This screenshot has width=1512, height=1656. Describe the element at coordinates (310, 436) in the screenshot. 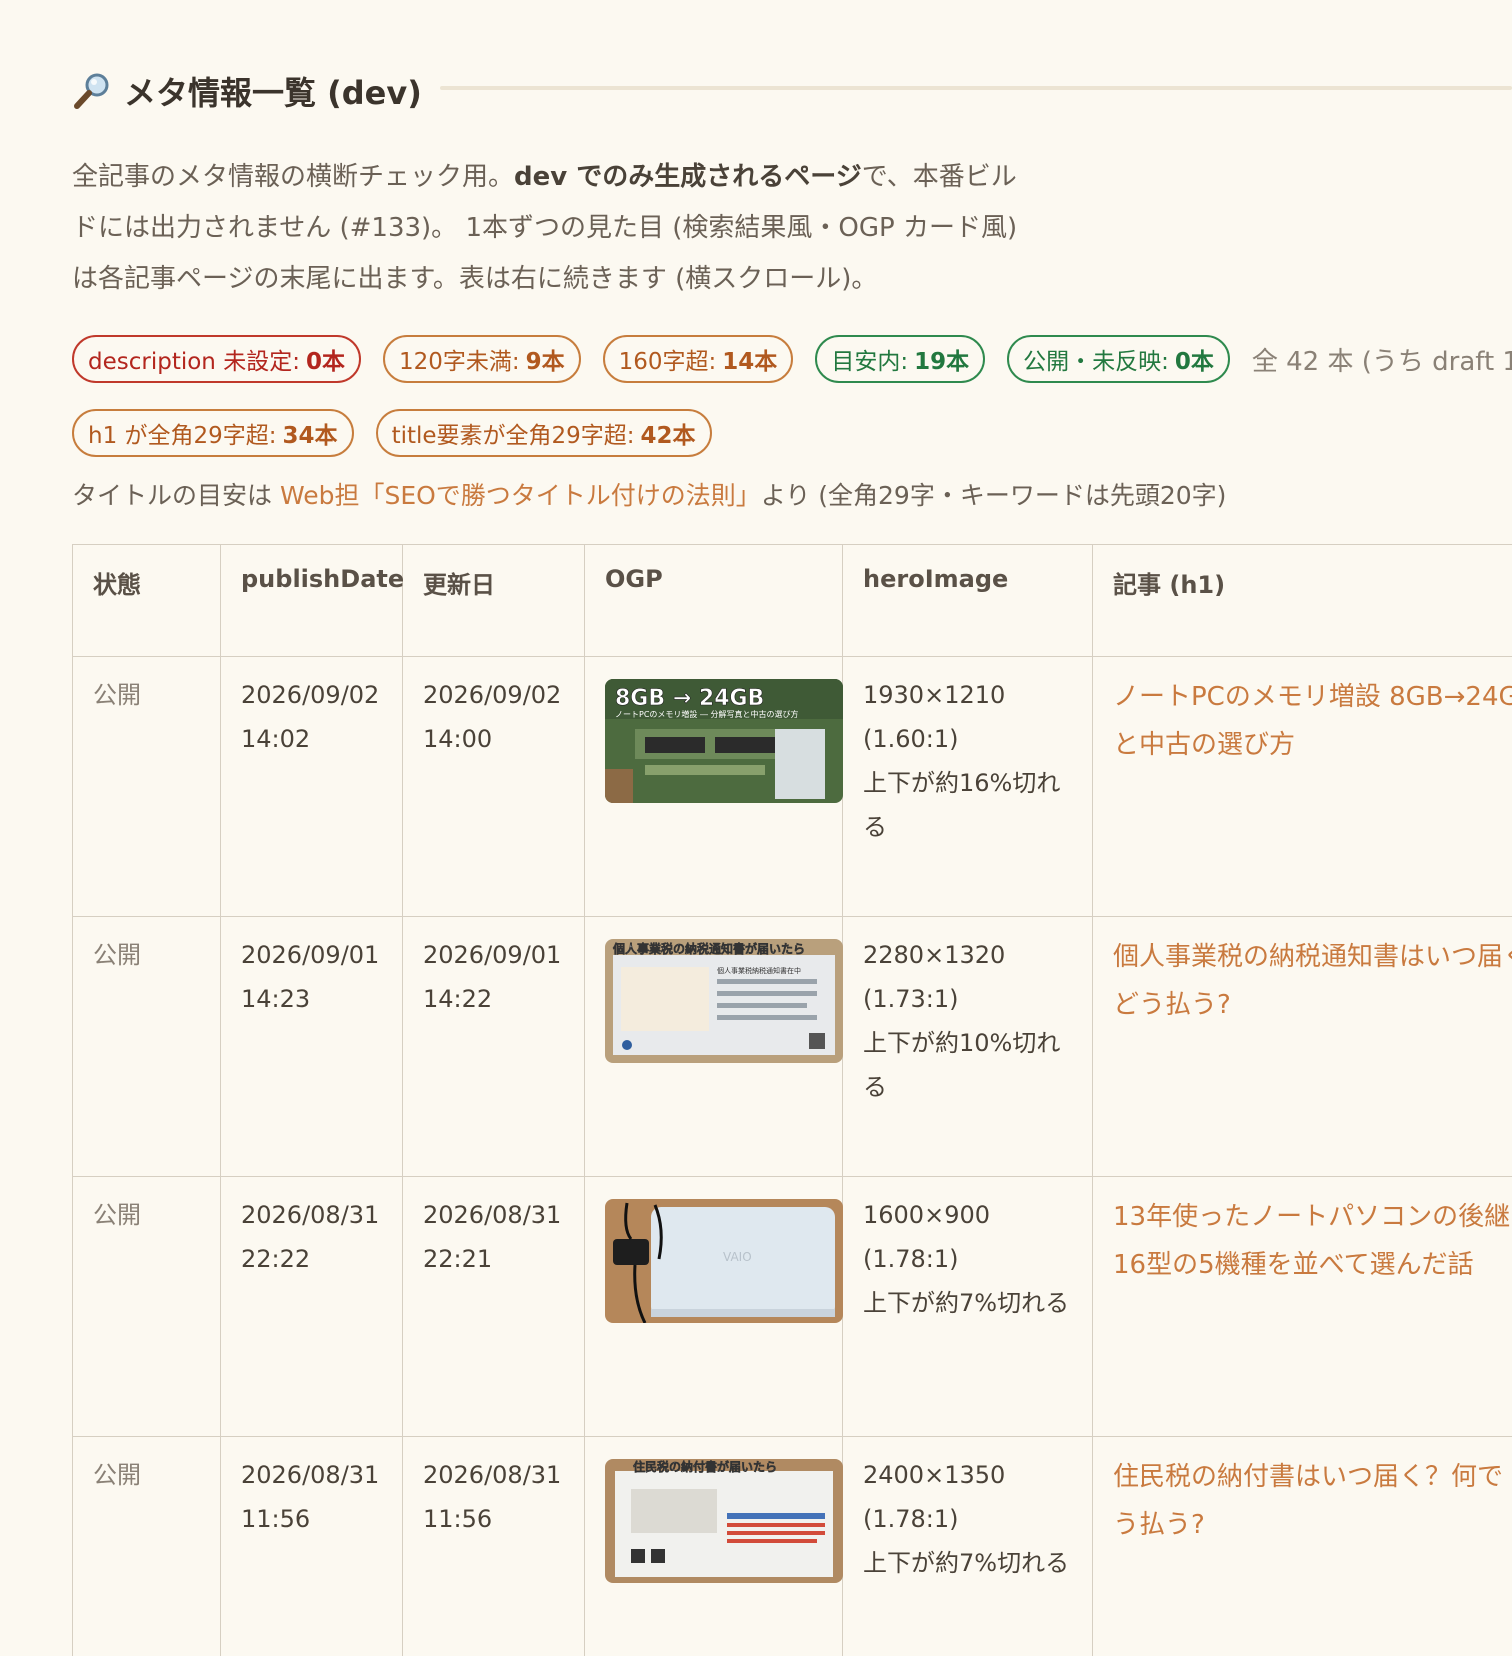

I see `badge-count: 34本` at that location.